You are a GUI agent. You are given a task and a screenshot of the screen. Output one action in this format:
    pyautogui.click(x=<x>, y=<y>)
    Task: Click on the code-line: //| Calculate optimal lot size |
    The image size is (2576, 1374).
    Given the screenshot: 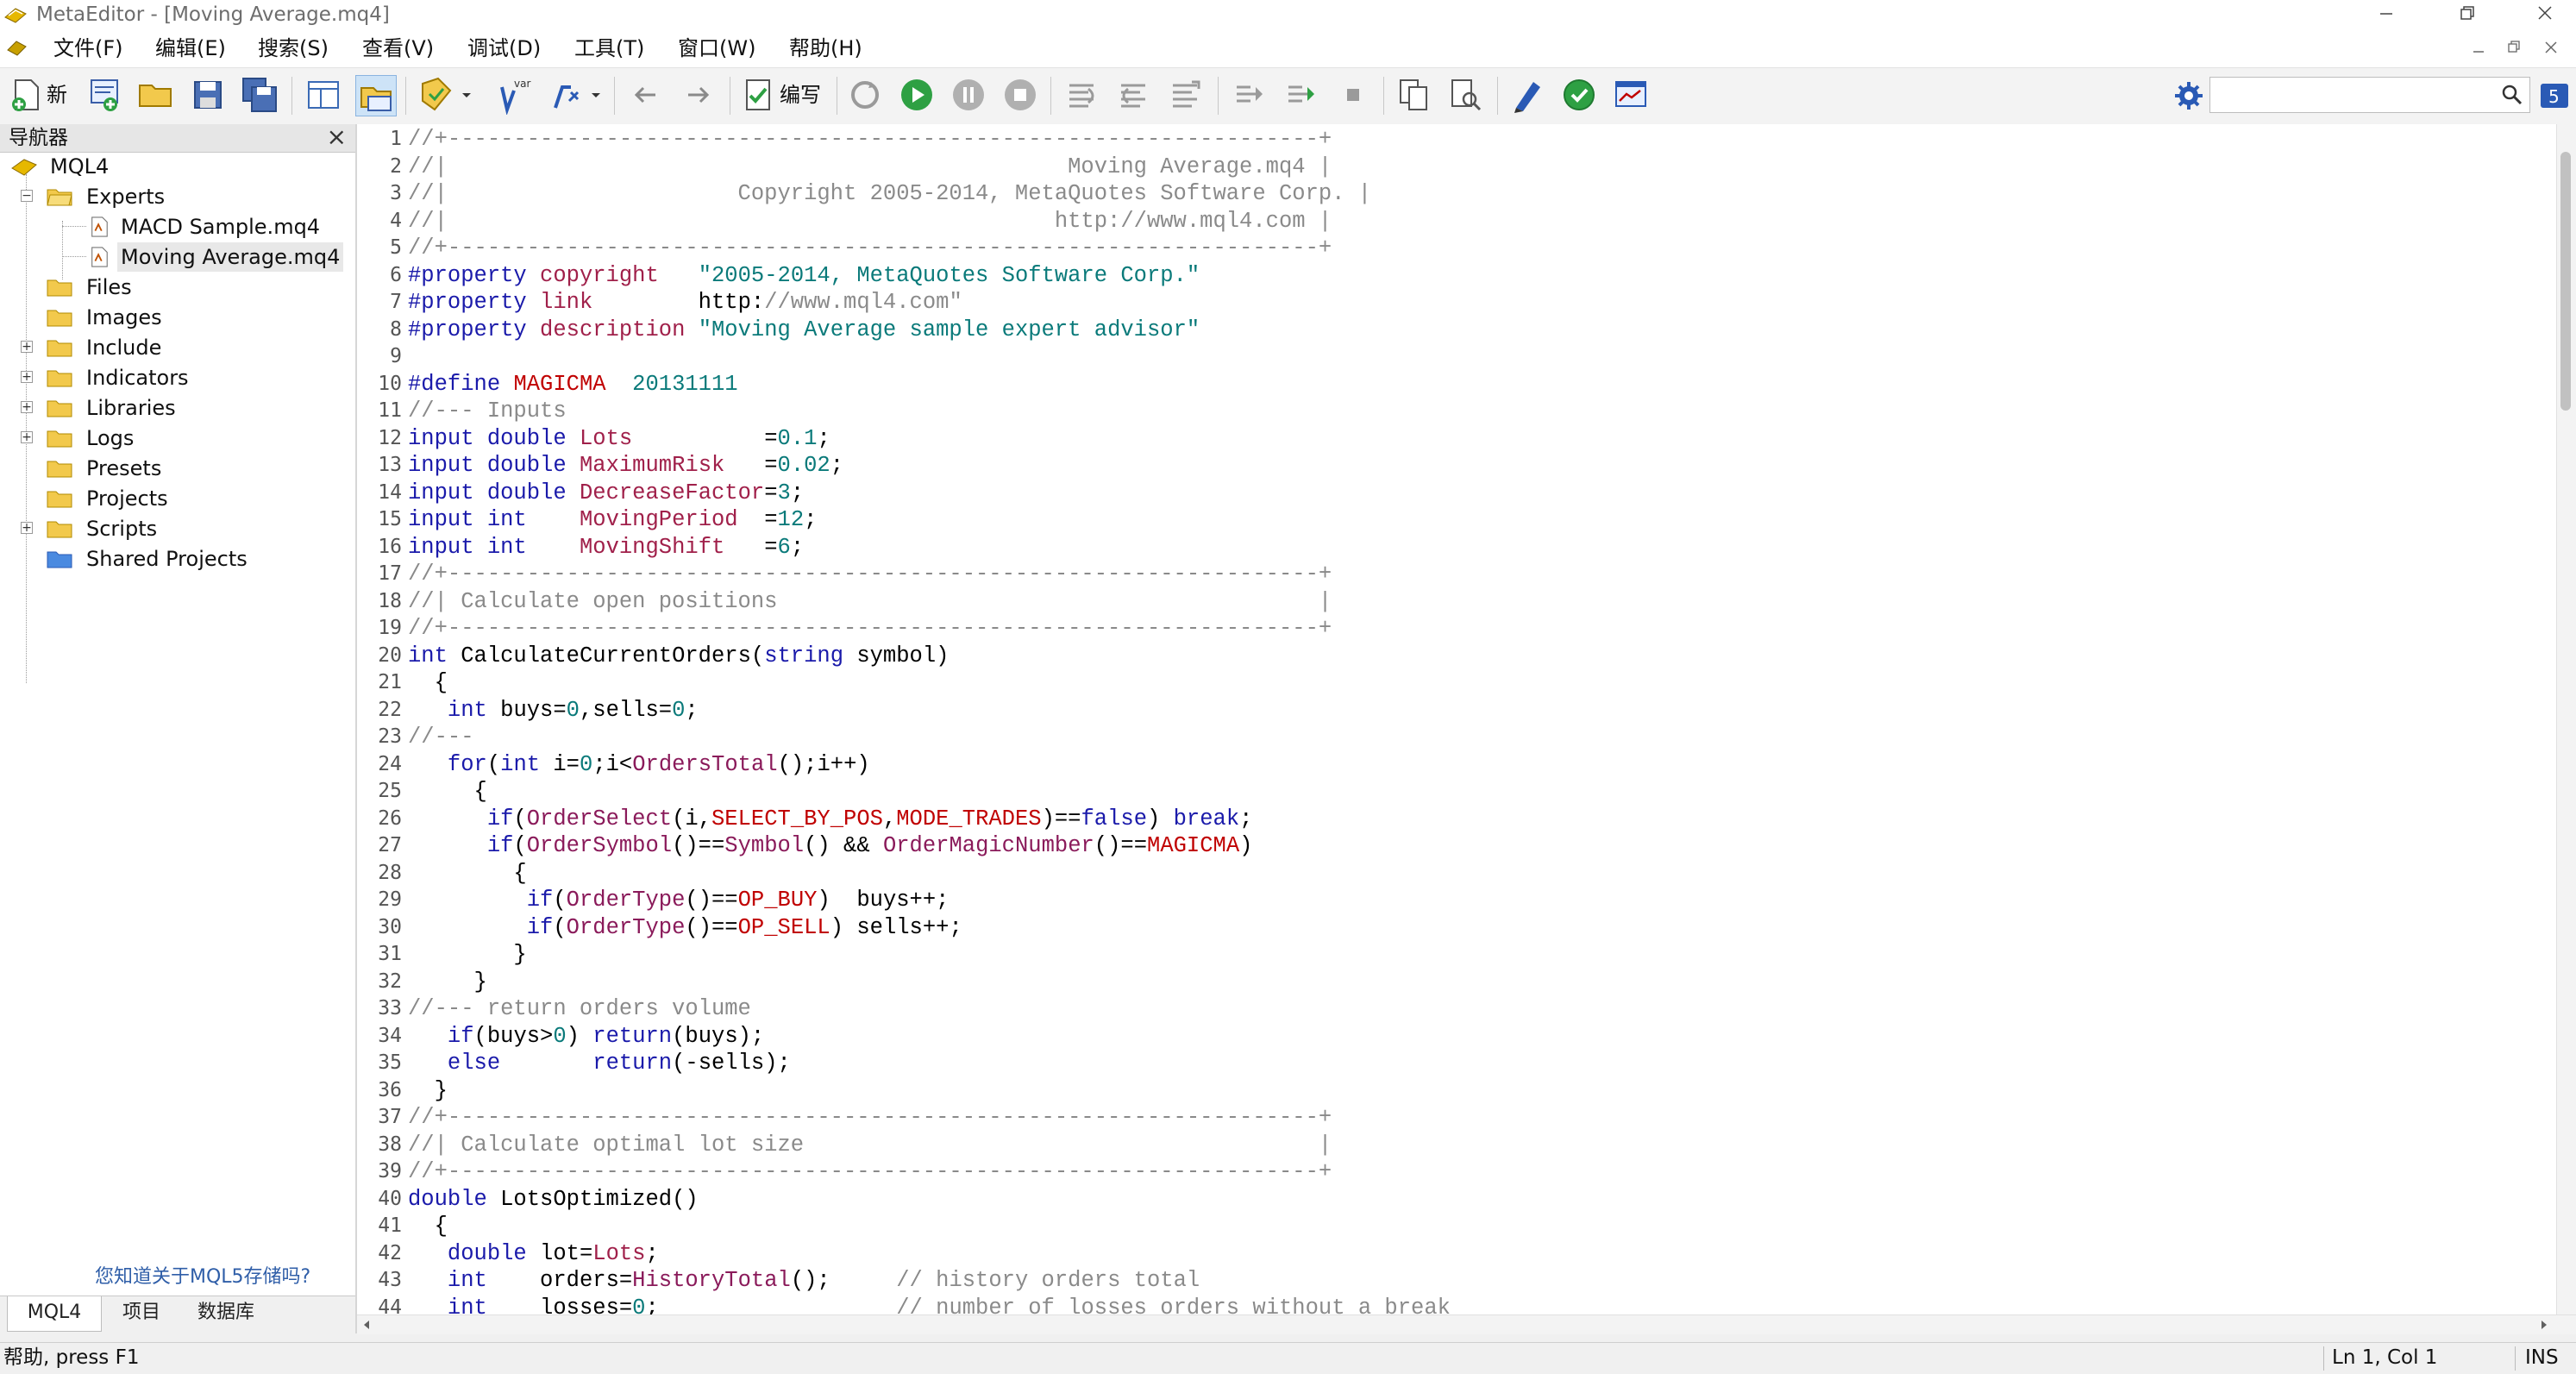 What is the action you would take?
    pyautogui.click(x=870, y=1145)
    